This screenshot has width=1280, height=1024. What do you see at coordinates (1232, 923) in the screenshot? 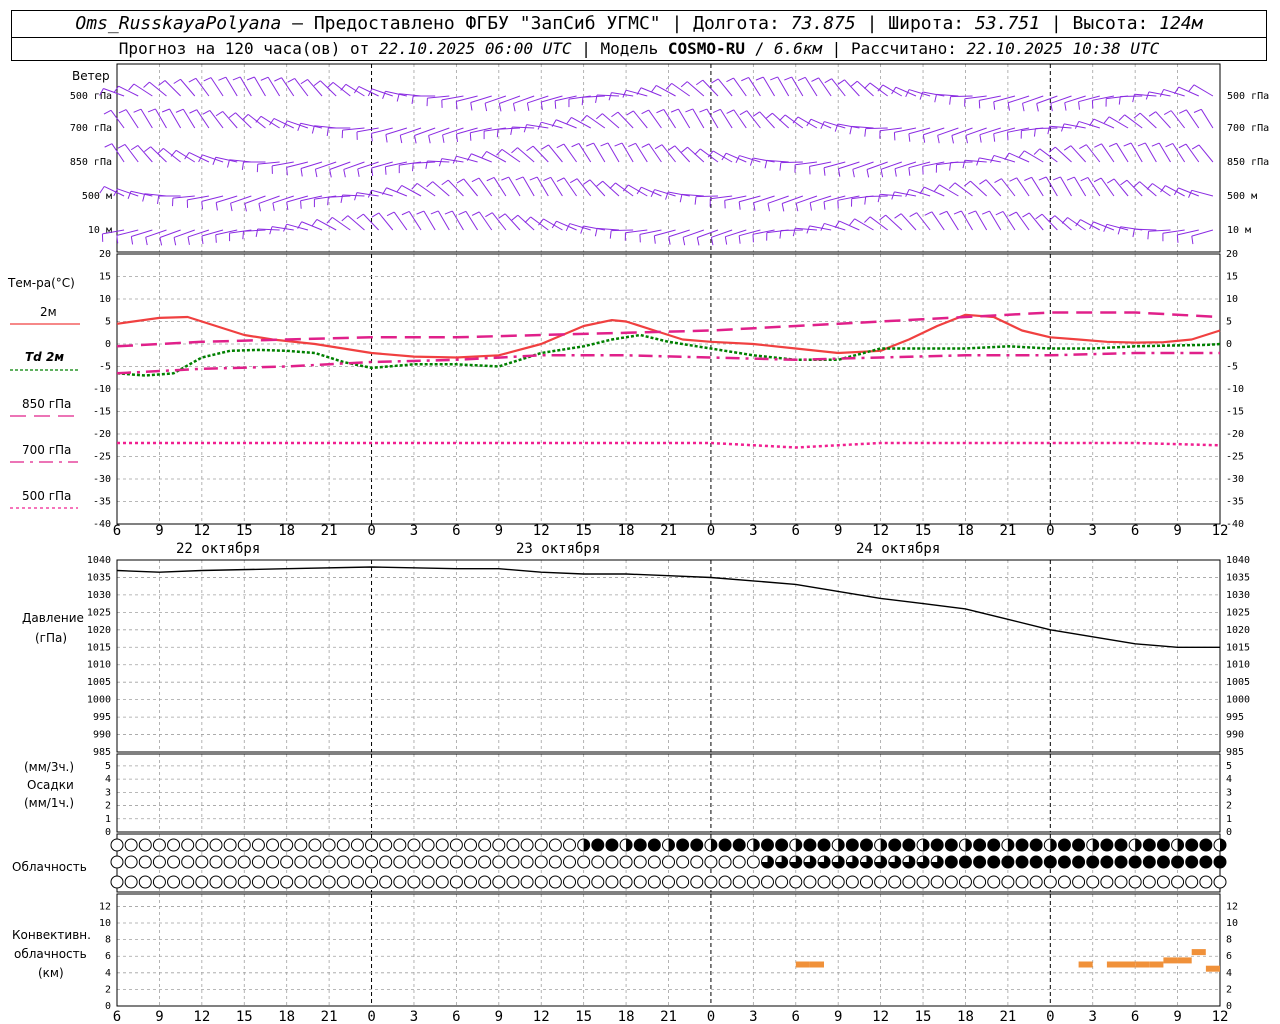
I see `ytick-label-right: 10` at bounding box center [1232, 923].